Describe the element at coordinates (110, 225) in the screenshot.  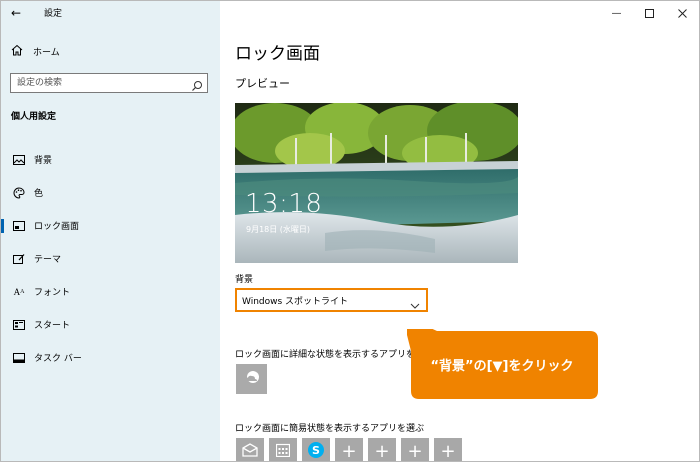
I see `sidebar-item-lock-screen: ロック画面` at that location.